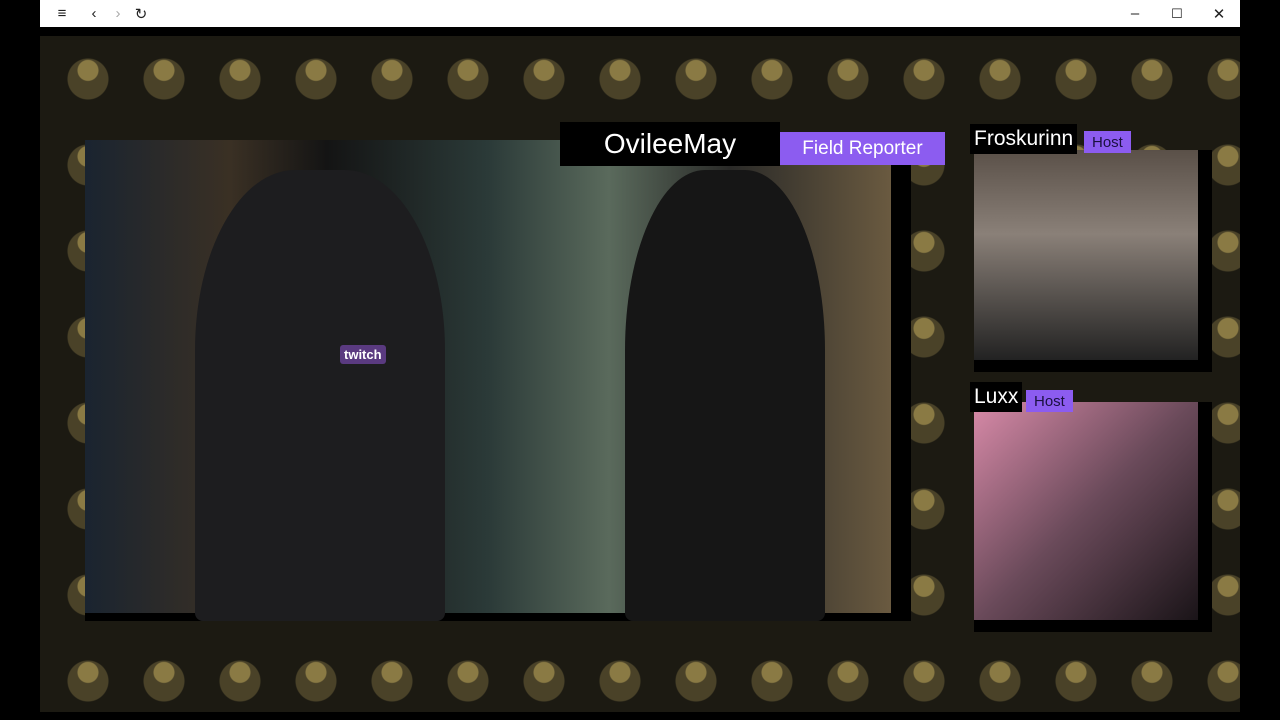  I want to click on host-cam-2-badge: Host, so click(1049, 401).